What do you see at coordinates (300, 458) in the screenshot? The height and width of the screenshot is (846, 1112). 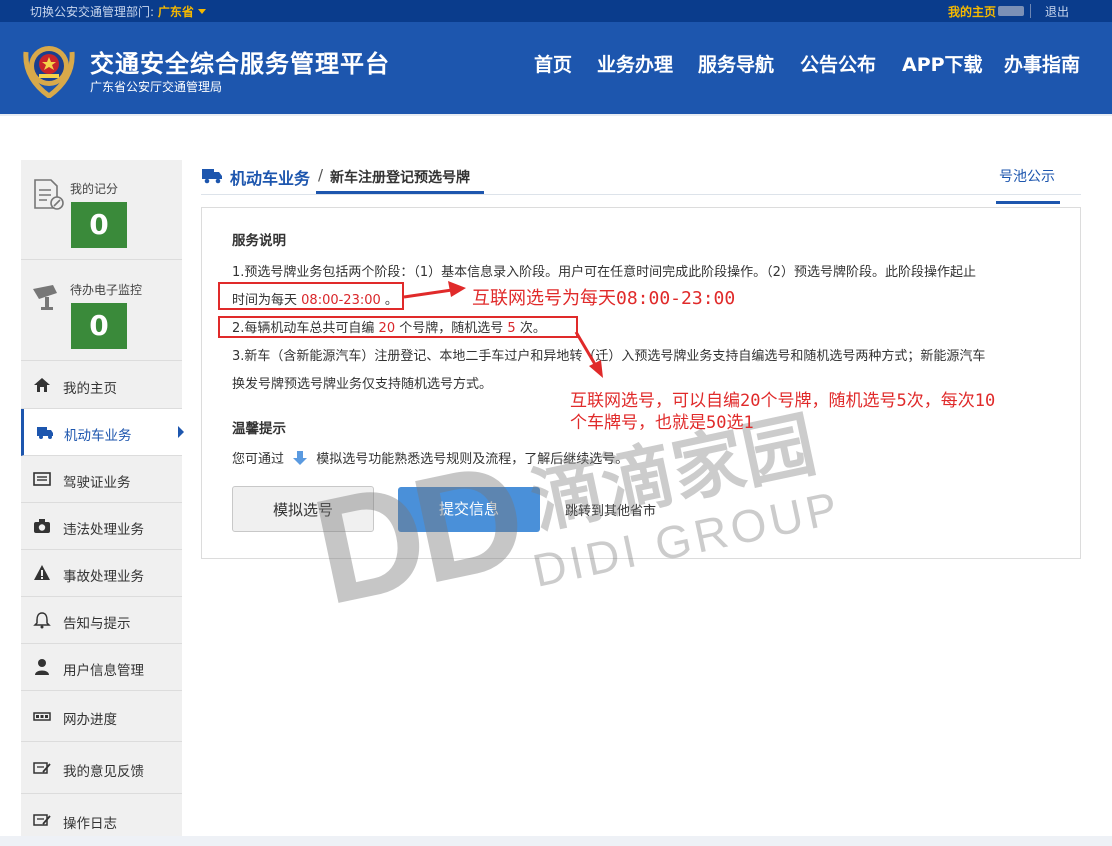 I see `arrow-down-icon` at bounding box center [300, 458].